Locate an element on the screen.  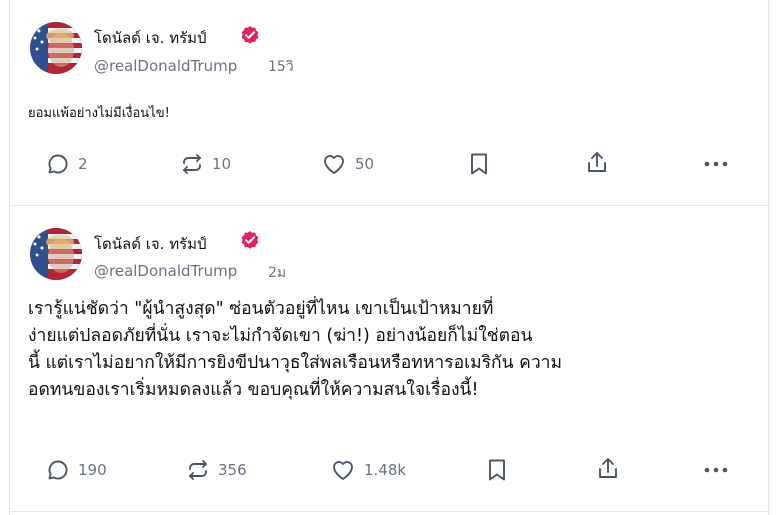
reply-count: 2 is located at coordinates (83, 164).